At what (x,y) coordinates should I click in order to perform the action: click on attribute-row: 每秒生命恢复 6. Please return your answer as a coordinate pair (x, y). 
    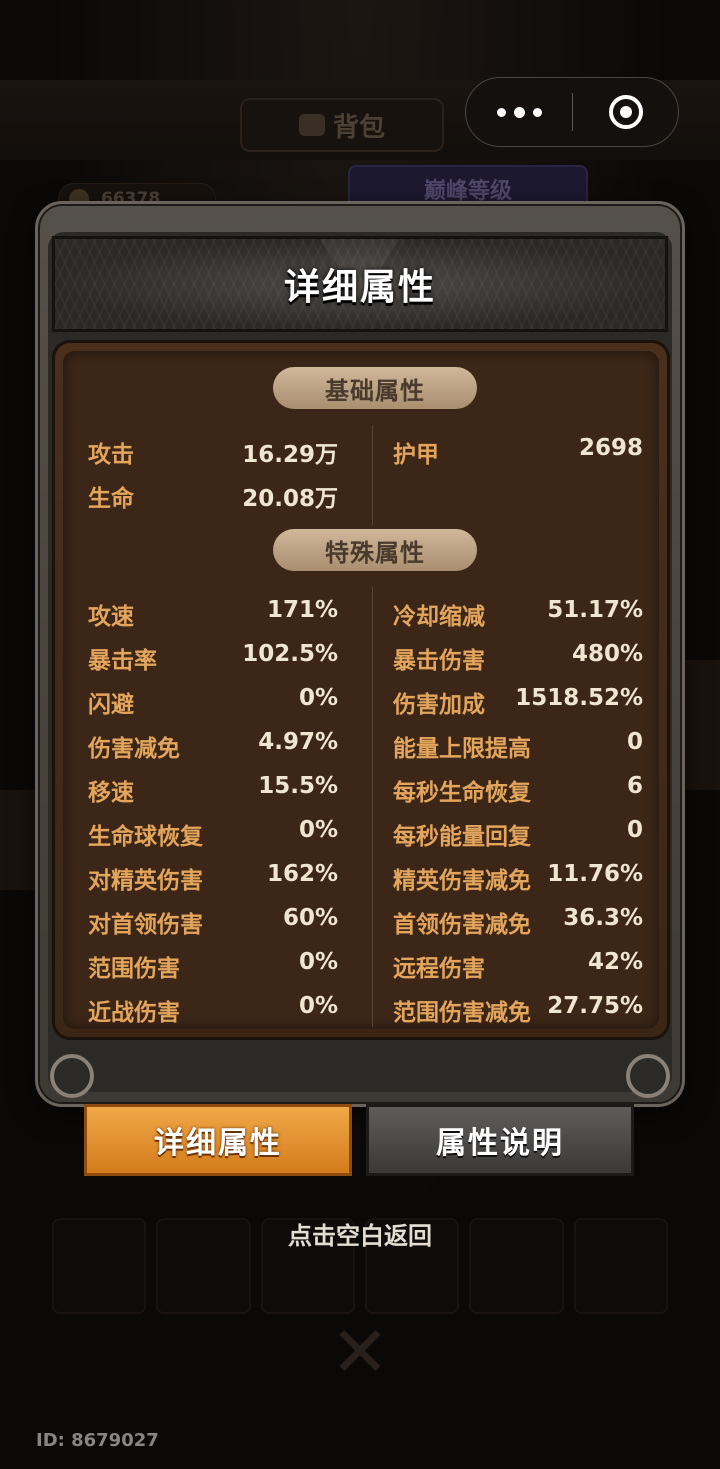
    Looking at the image, I should click on (518, 787).